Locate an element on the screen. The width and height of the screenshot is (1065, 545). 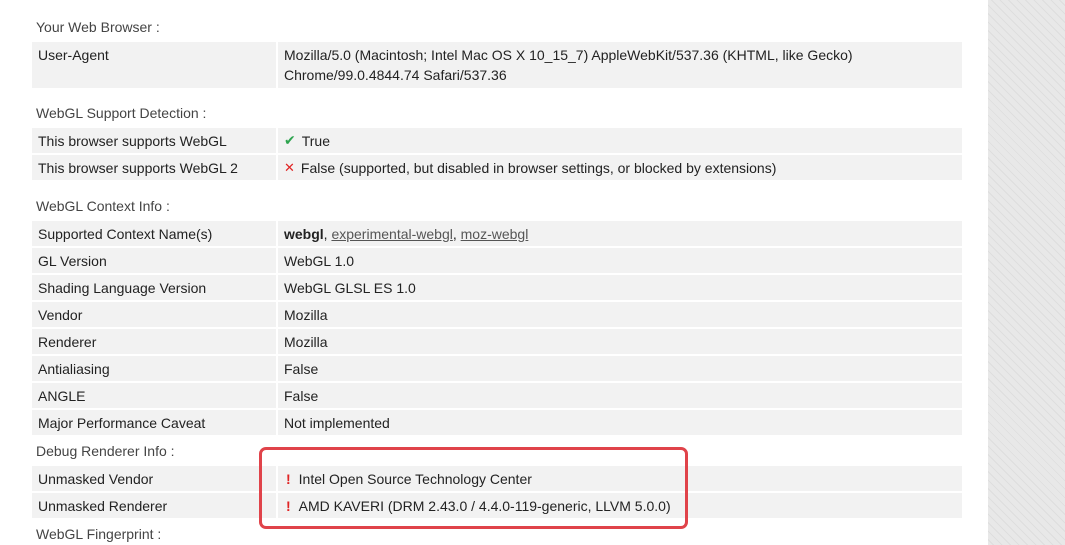
performance-caveat-value: Not implemented is located at coordinates (620, 422).